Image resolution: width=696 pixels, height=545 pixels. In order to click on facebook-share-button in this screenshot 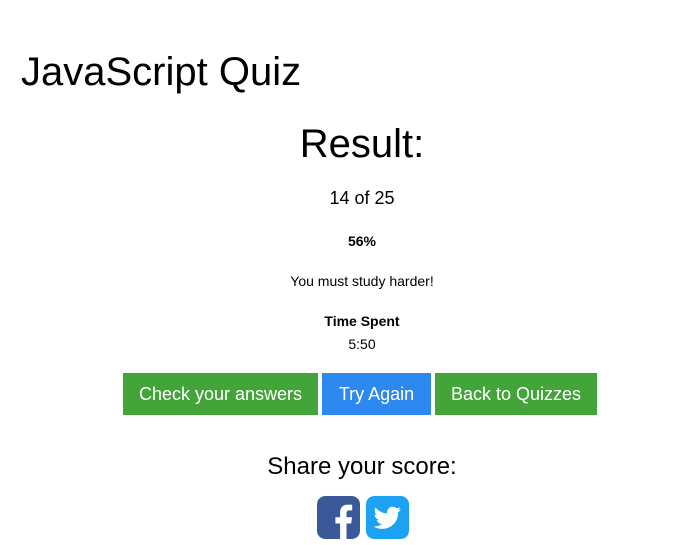, I will do `click(338, 517)`.